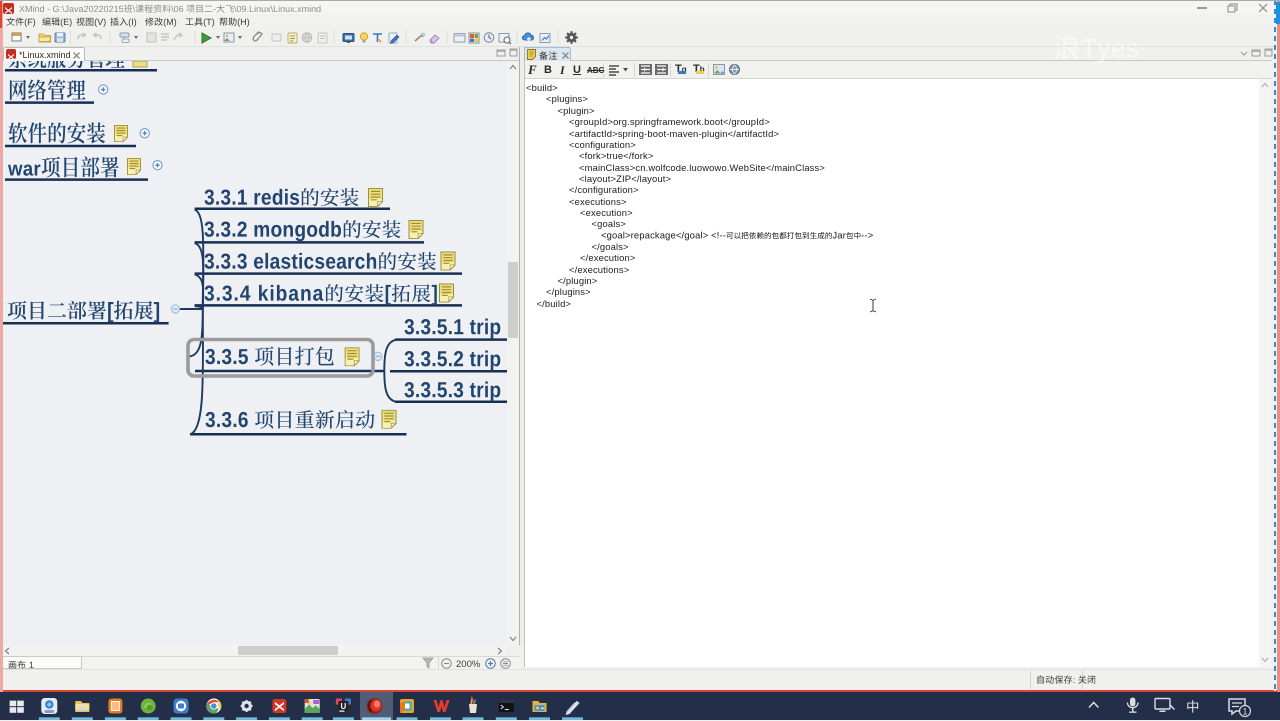 The width and height of the screenshot is (1280, 721). Describe the element at coordinates (1244, 712) in the screenshot. I see `svg-text: 1` at that location.